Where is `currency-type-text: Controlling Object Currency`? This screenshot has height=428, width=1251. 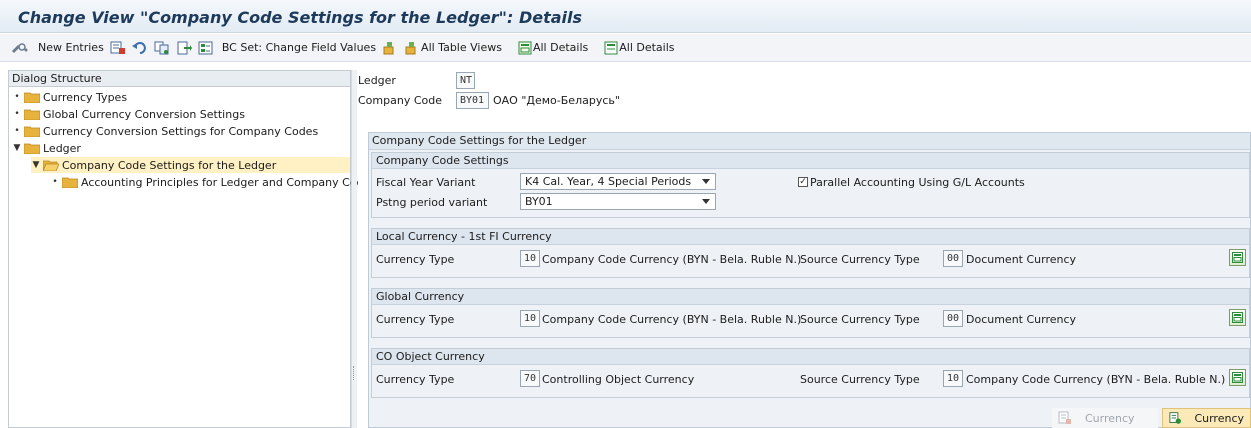 currency-type-text: Controlling Object Currency is located at coordinates (618, 379).